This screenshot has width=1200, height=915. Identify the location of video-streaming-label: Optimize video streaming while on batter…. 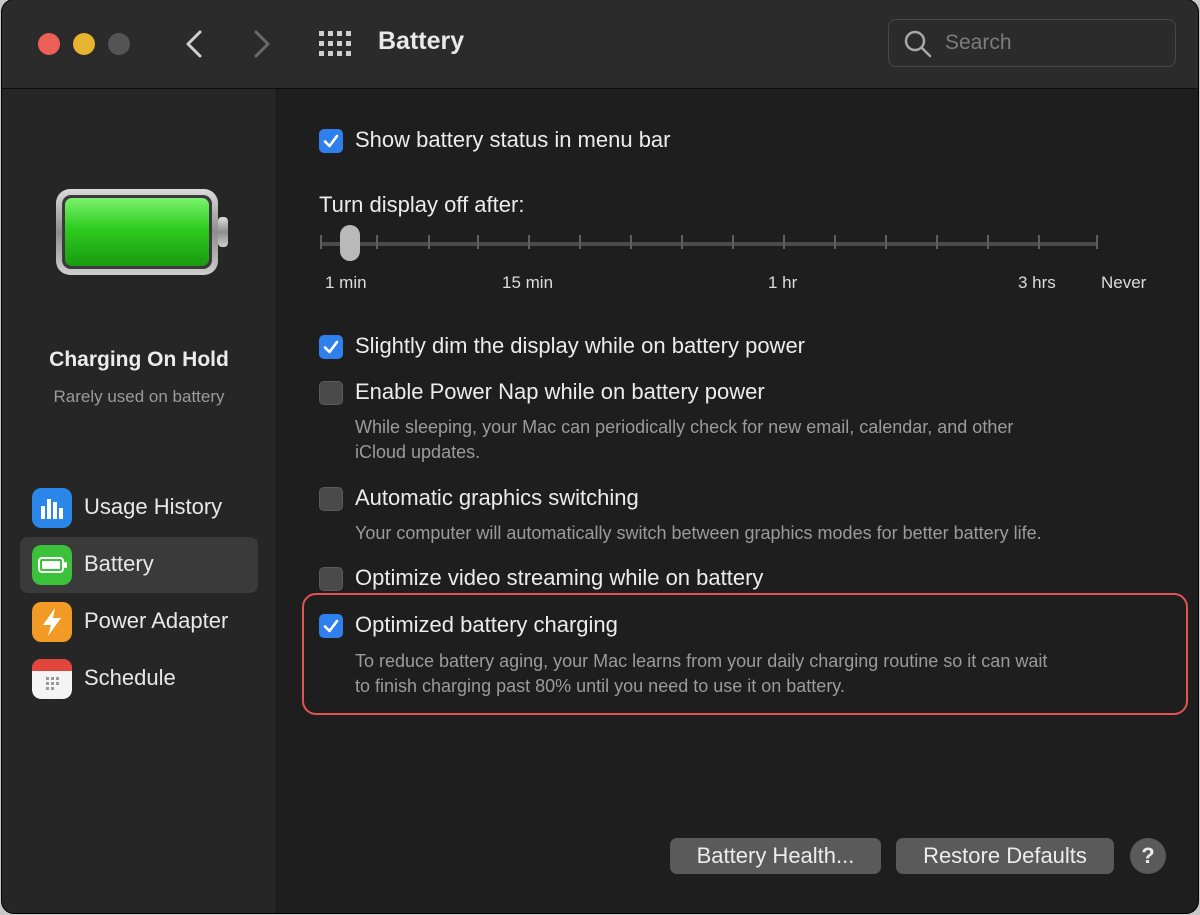
(559, 577).